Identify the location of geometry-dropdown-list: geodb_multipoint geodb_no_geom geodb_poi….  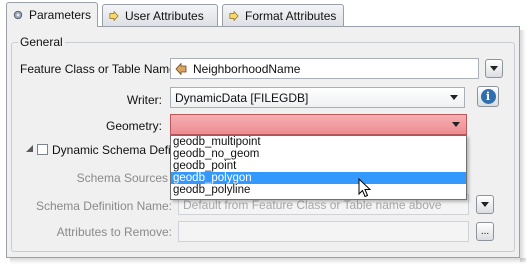
(318, 167).